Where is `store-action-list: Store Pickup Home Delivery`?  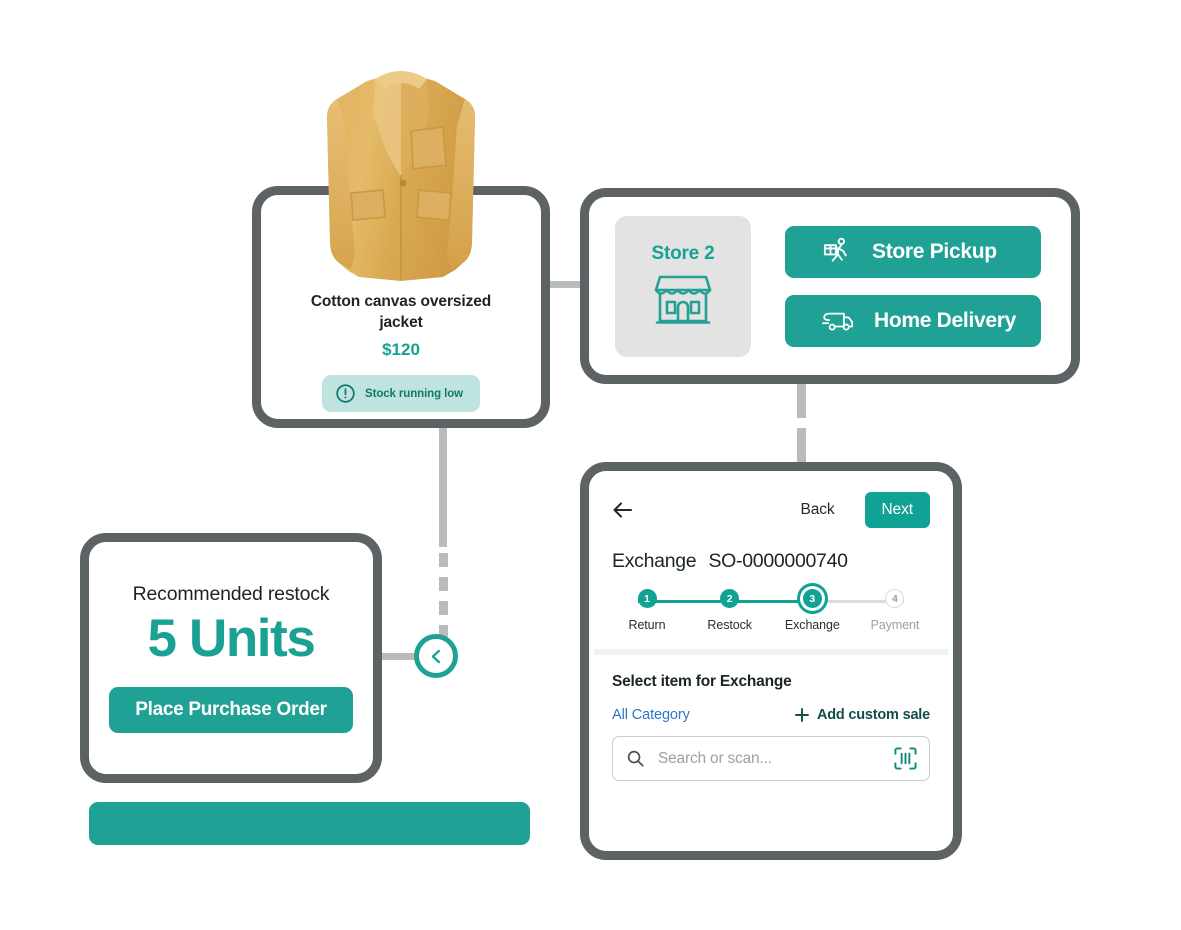 store-action-list: Store Pickup Home Delivery is located at coordinates (901, 286).